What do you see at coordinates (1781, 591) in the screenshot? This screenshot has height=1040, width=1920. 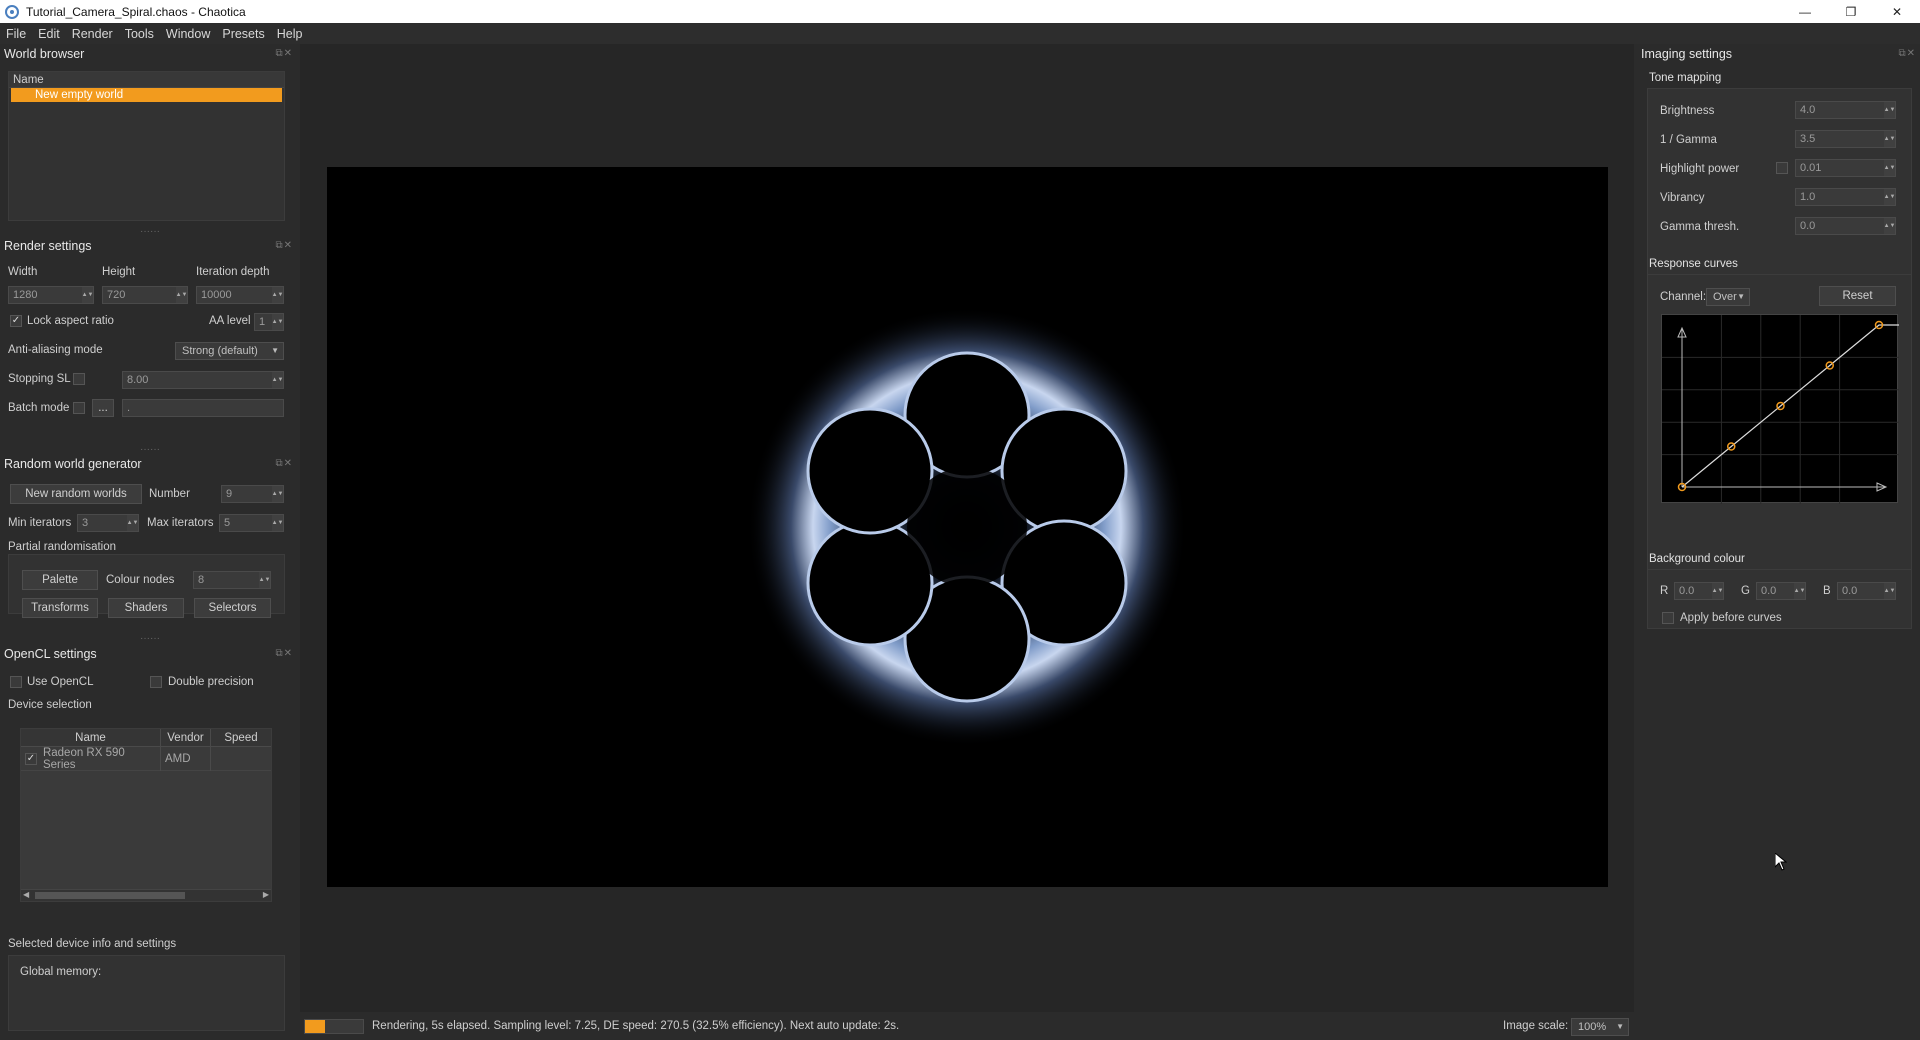 I see `g-input: 0.0 ▲▼` at bounding box center [1781, 591].